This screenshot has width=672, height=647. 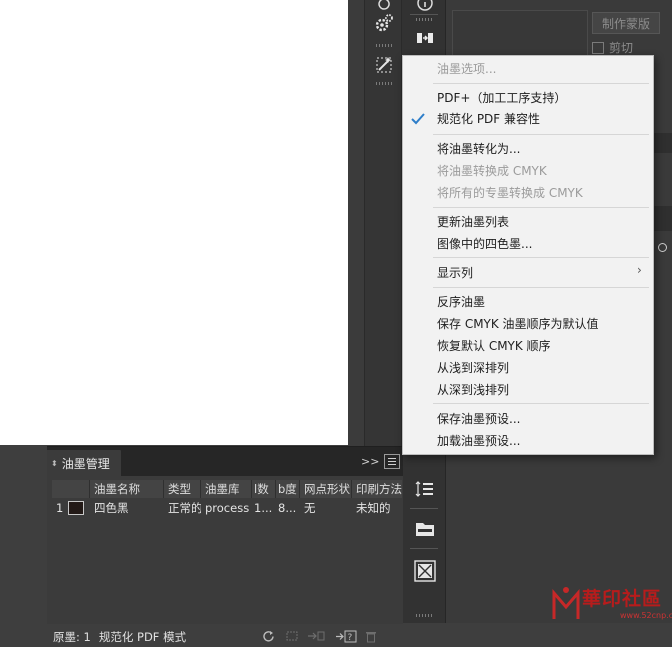 What do you see at coordinates (384, 23) in the screenshot?
I see `gear-effects-icon` at bounding box center [384, 23].